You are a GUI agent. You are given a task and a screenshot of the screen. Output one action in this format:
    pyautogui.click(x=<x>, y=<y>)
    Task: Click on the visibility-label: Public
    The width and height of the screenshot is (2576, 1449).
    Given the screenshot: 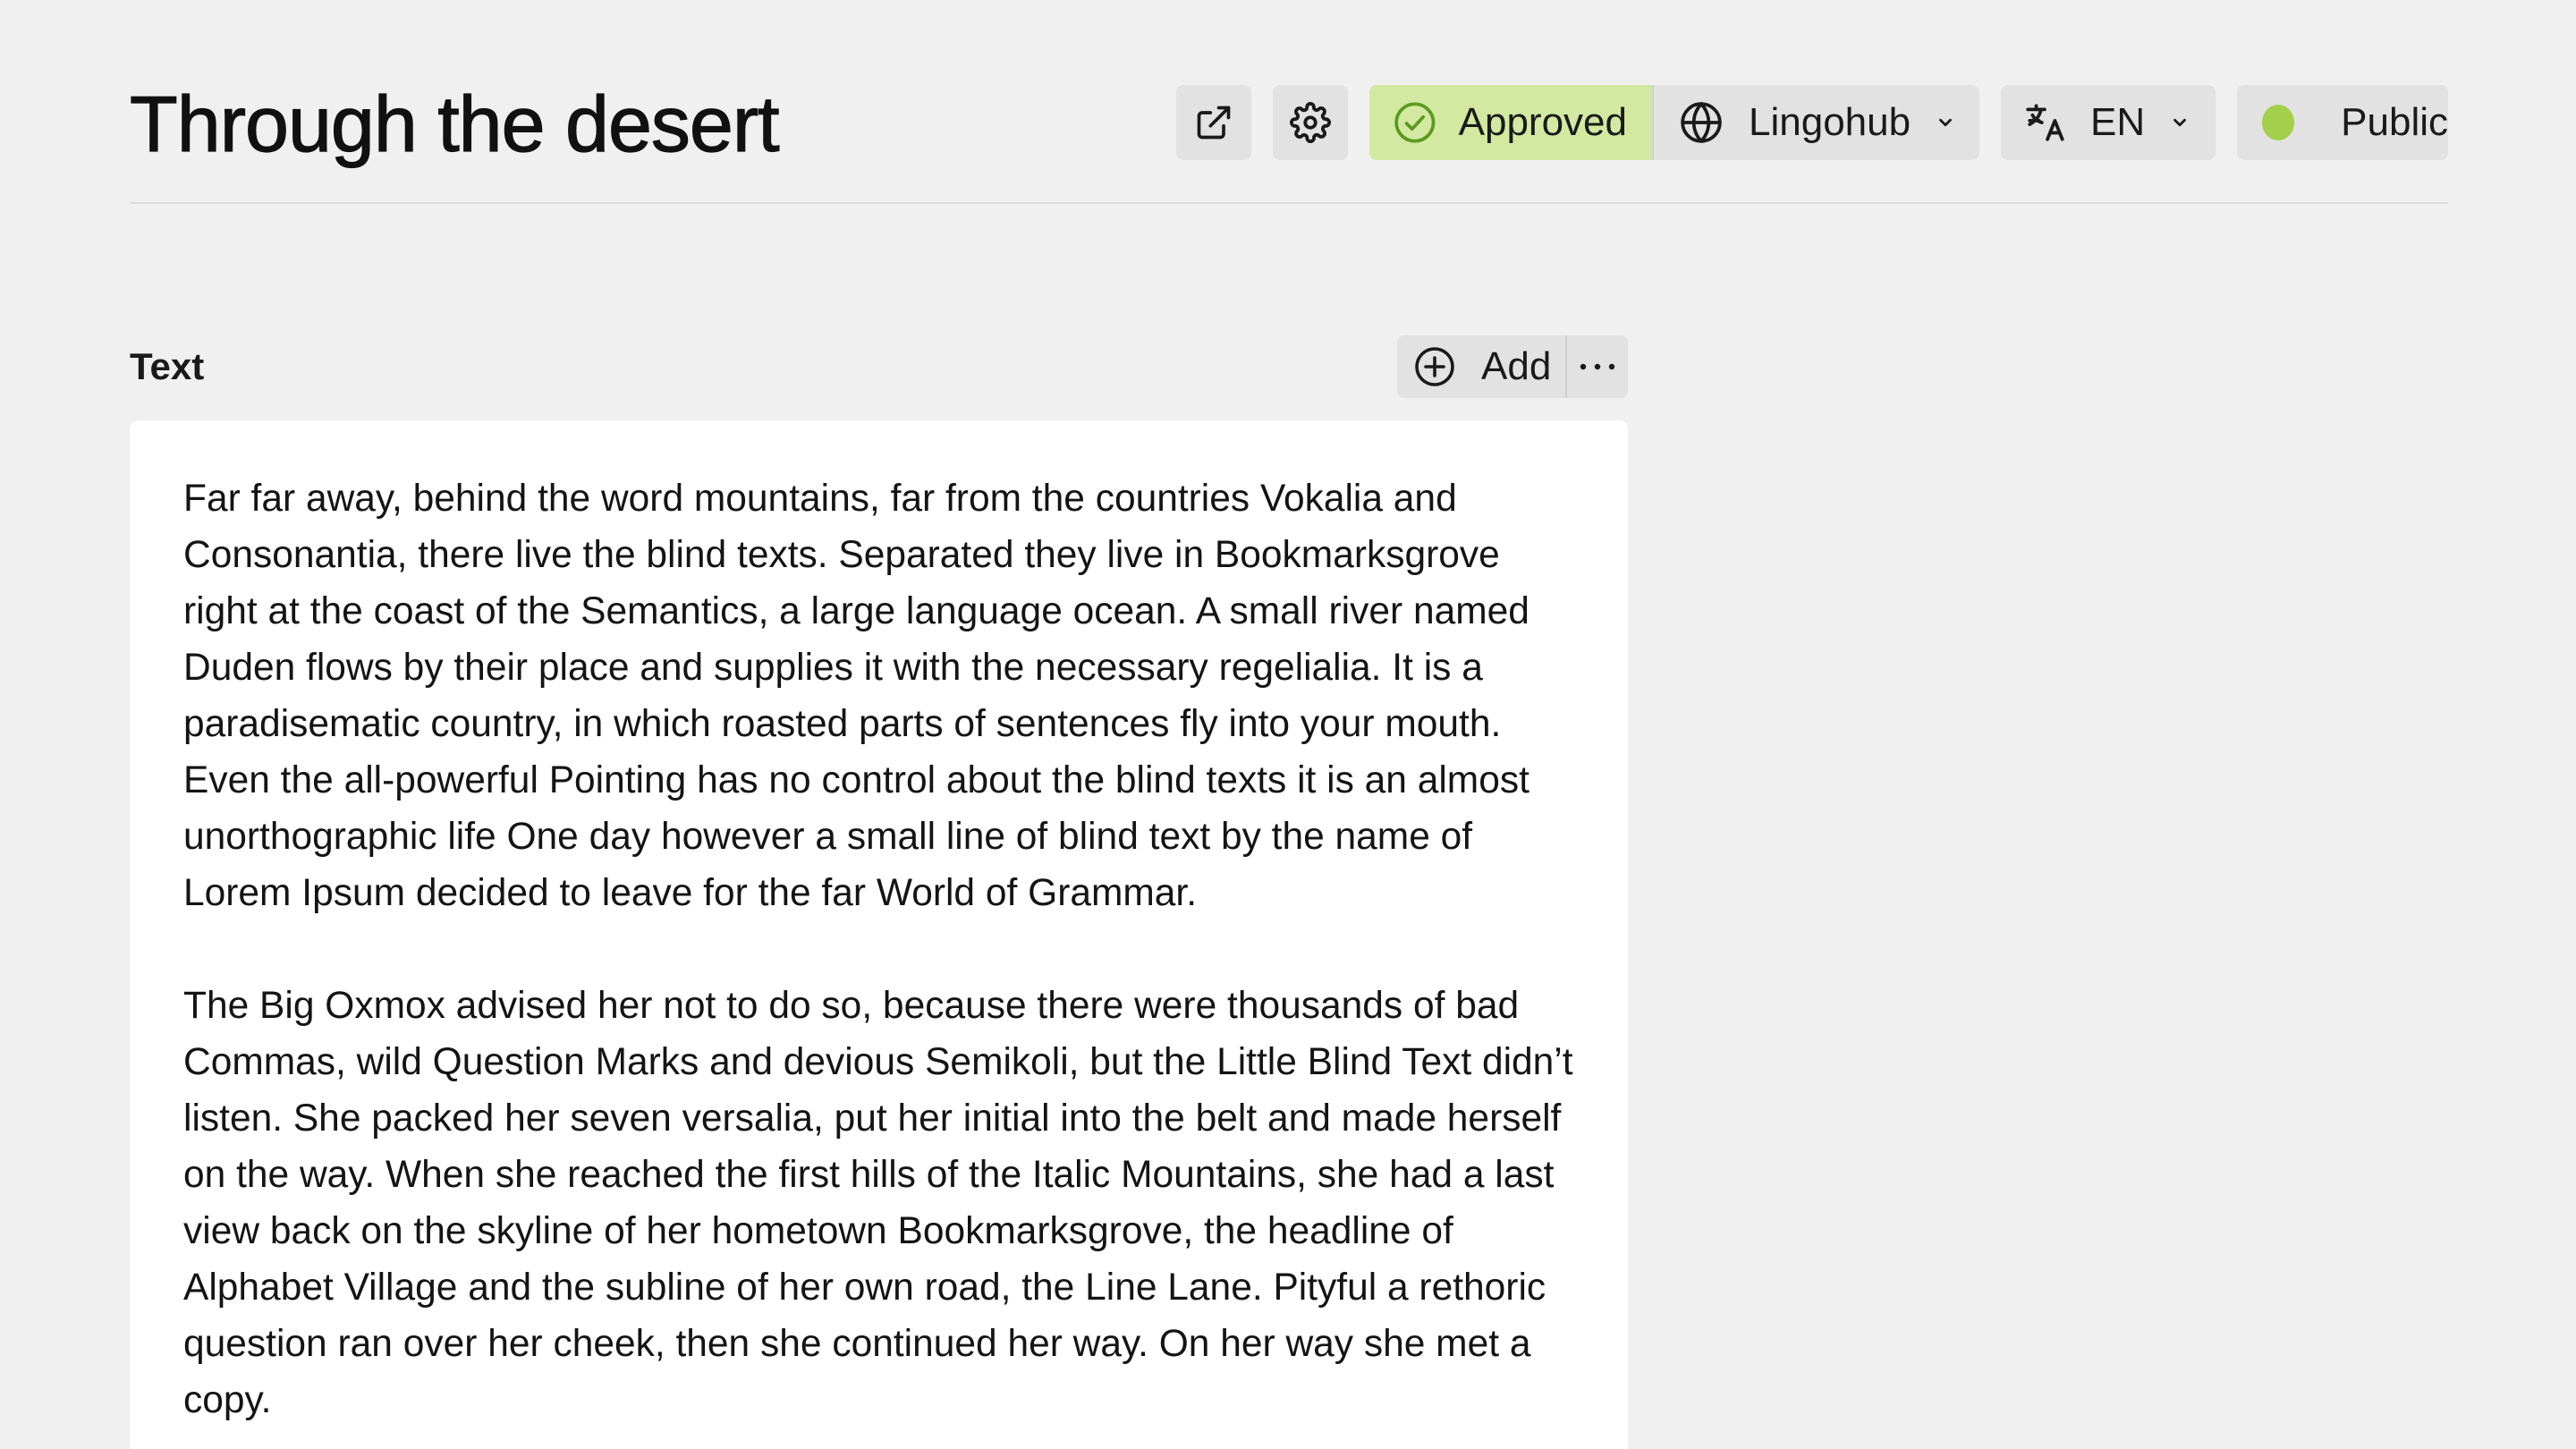 What is the action you would take?
    pyautogui.click(x=2394, y=122)
    